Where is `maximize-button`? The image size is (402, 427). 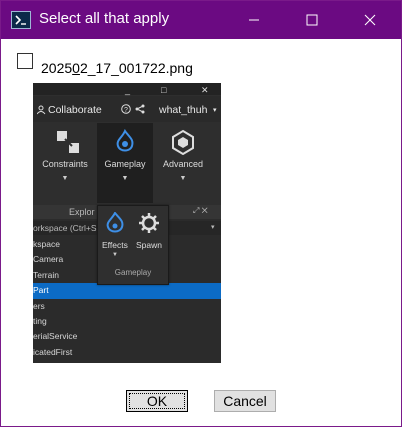
maximize-button is located at coordinates (312, 20).